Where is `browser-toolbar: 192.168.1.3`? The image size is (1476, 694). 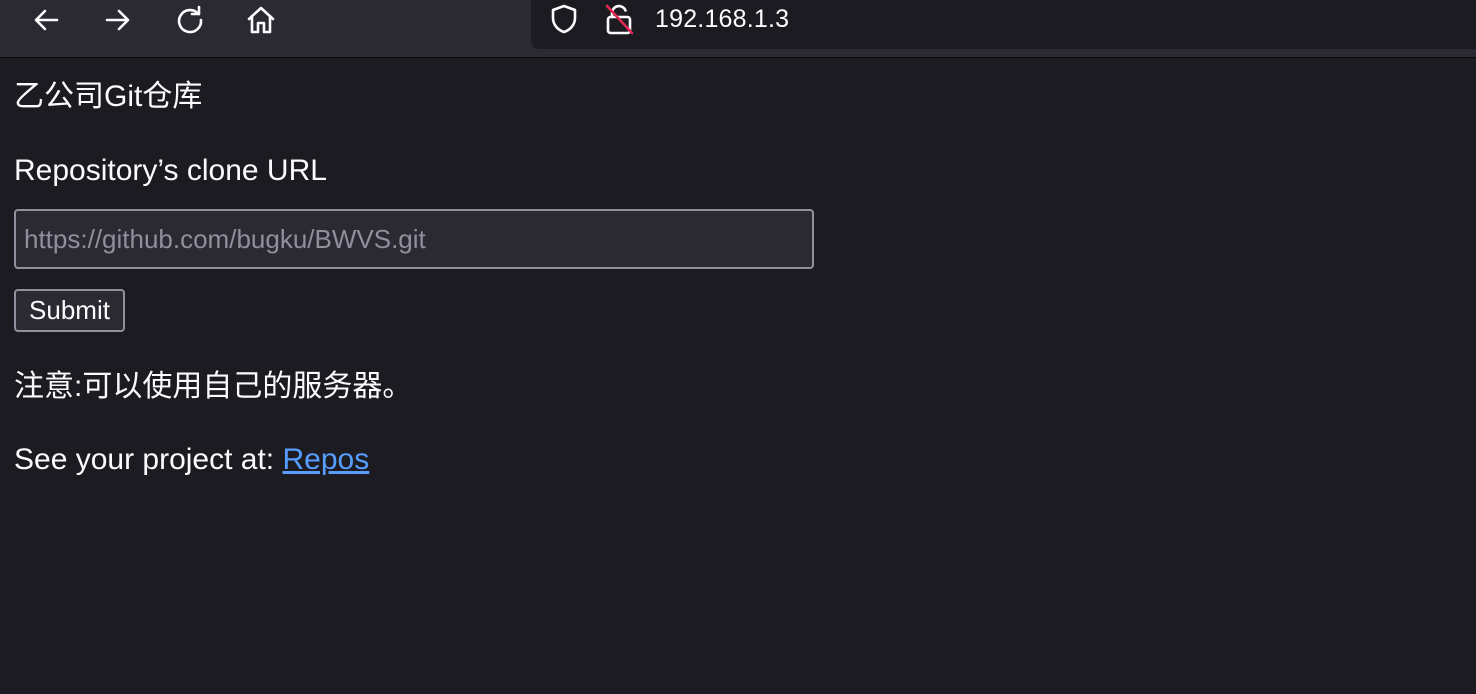
browser-toolbar: 192.168.1.3 is located at coordinates (738, 29).